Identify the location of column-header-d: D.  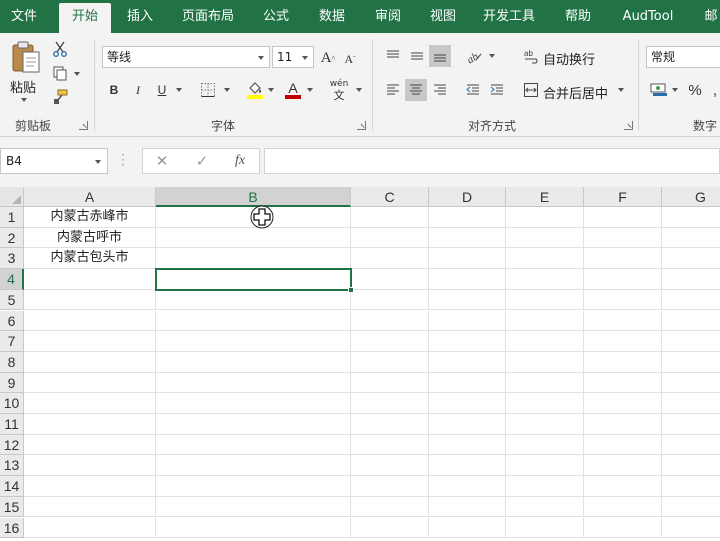
(467, 197).